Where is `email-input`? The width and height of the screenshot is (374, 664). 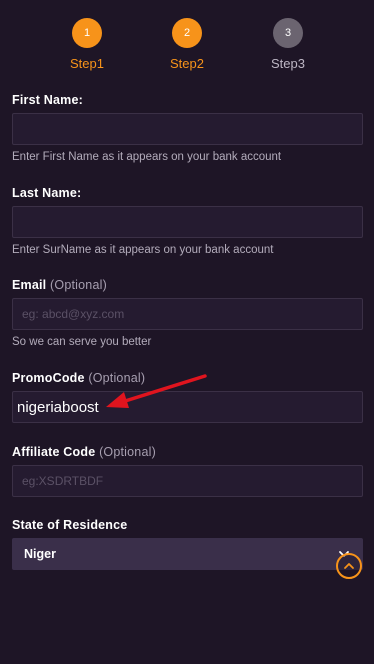 email-input is located at coordinates (187, 314).